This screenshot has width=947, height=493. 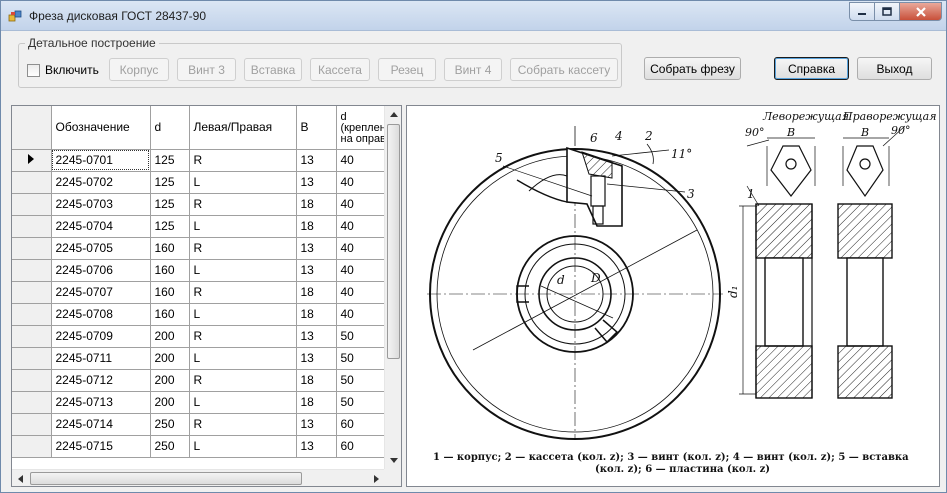 What do you see at coordinates (101, 358) in the screenshot?
I see `cell-designation: 2245-0711` at bounding box center [101, 358].